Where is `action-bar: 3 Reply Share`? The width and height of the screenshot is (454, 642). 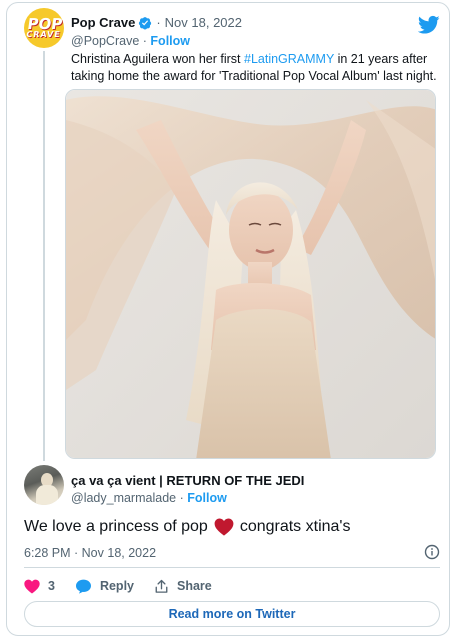
action-bar: 3 Reply Share is located at coordinates (128, 586).